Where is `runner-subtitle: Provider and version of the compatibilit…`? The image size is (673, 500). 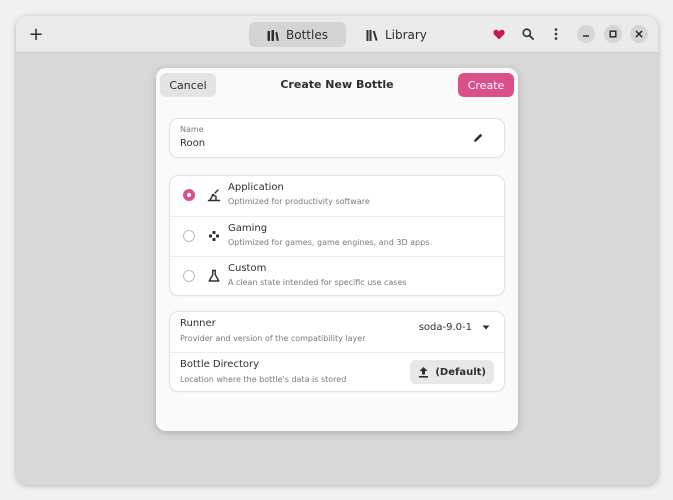 runner-subtitle: Provider and version of the compatibilit… is located at coordinates (273, 338).